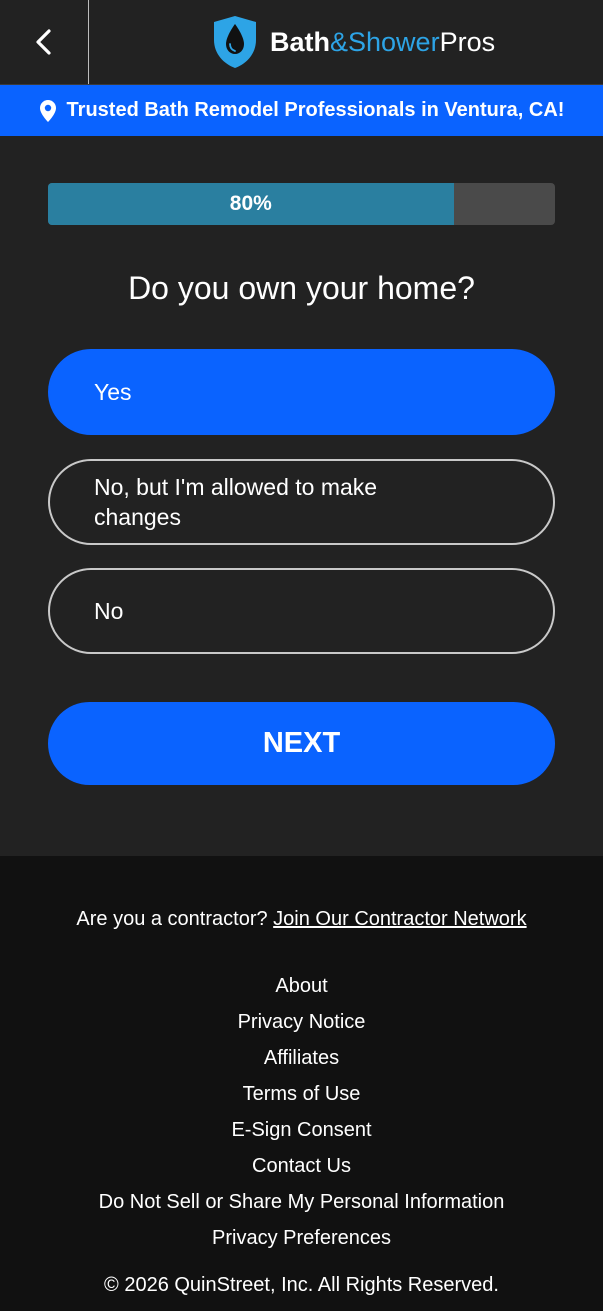 The image size is (603, 1311). I want to click on footer-link-about: About, so click(301, 991).